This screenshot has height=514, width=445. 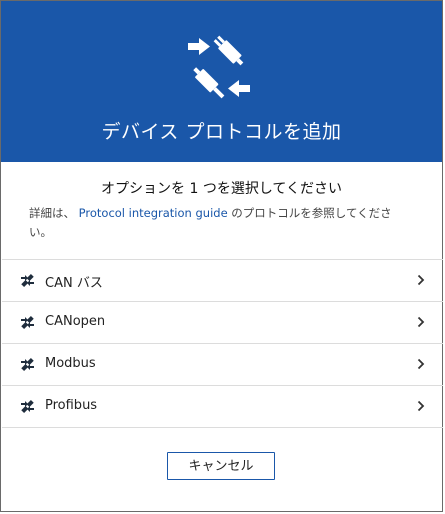 What do you see at coordinates (52, 213) in the screenshot?
I see `info-prefix: 詳細は、` at bounding box center [52, 213].